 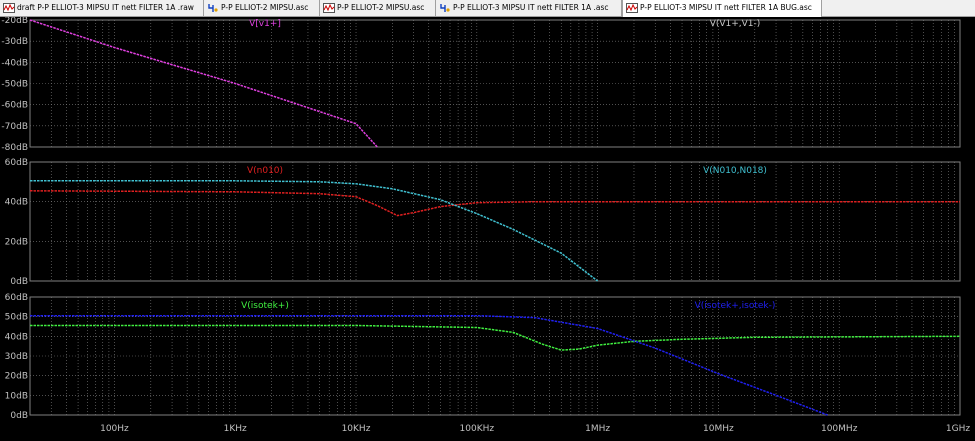 I want to click on trace-label: V(n010), so click(x=265, y=171).